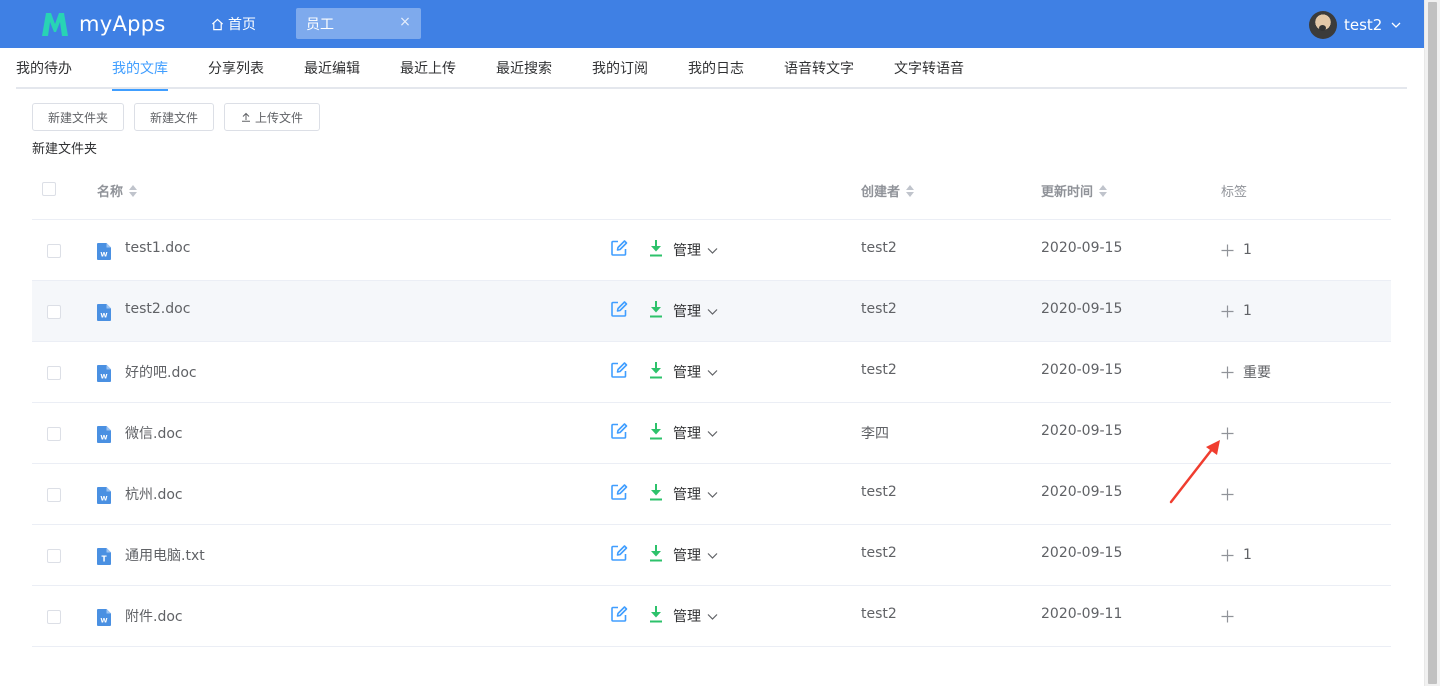 The image size is (1440, 686). What do you see at coordinates (49, 189) in the screenshot?
I see `select-all-checkbox` at bounding box center [49, 189].